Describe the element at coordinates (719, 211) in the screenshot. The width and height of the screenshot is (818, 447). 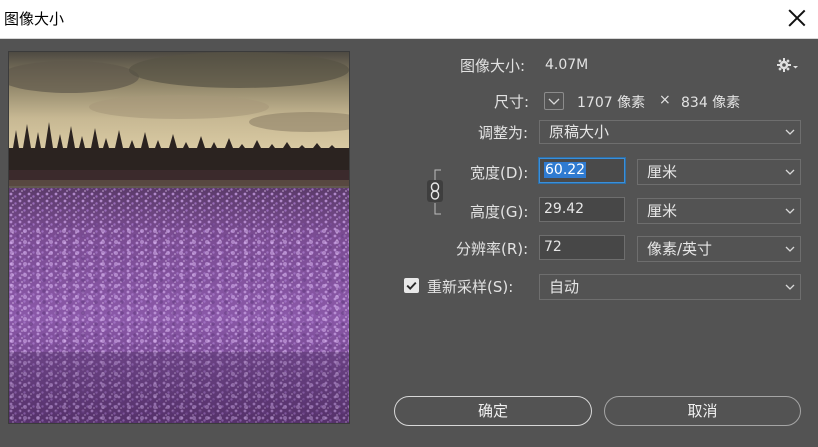
I see `height-unit-select: 厘米` at that location.